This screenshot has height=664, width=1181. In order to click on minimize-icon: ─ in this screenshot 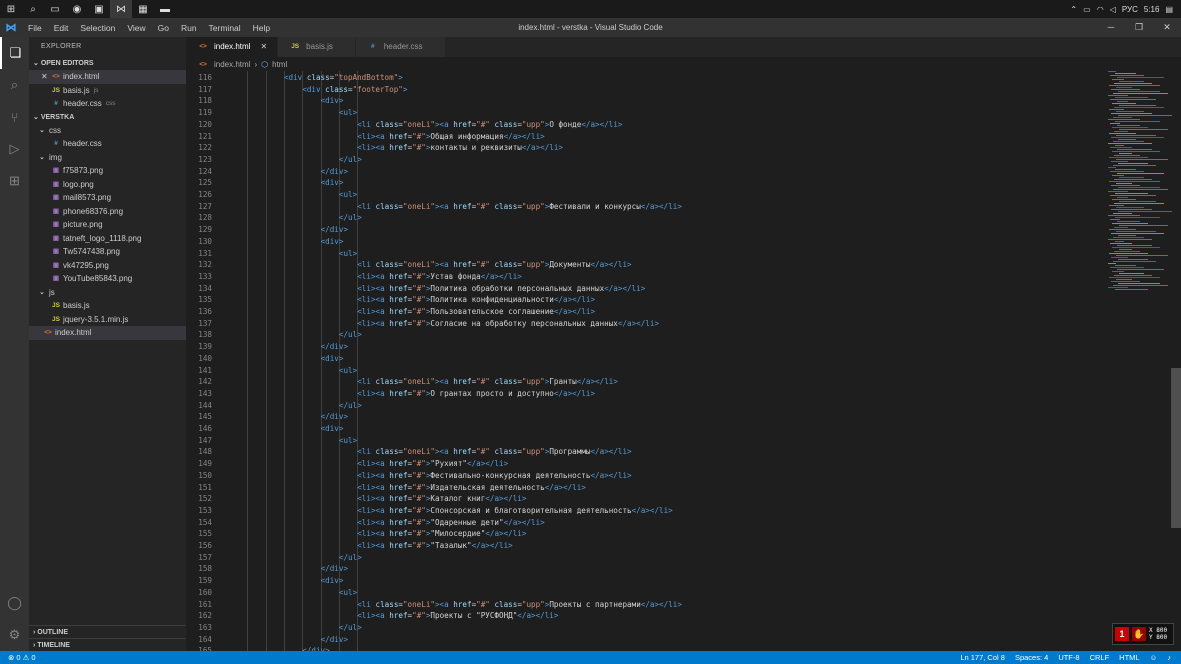, I will do `click(1111, 27)`.